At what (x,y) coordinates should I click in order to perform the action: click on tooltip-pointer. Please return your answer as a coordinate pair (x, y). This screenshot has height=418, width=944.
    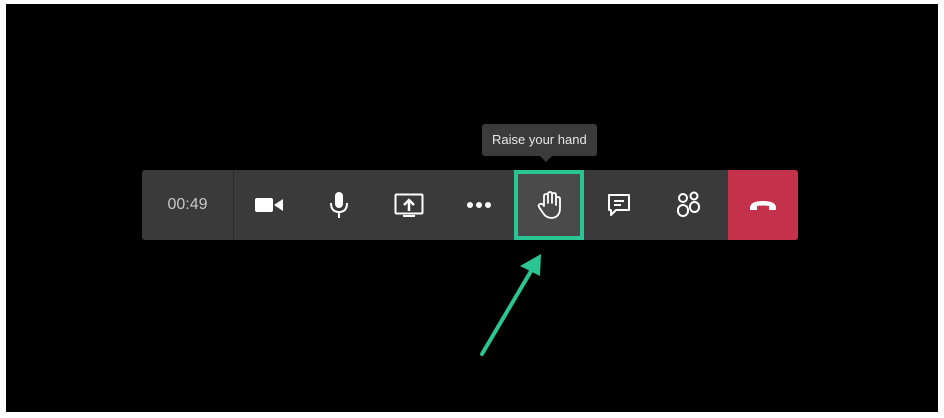
    Looking at the image, I should click on (546, 159).